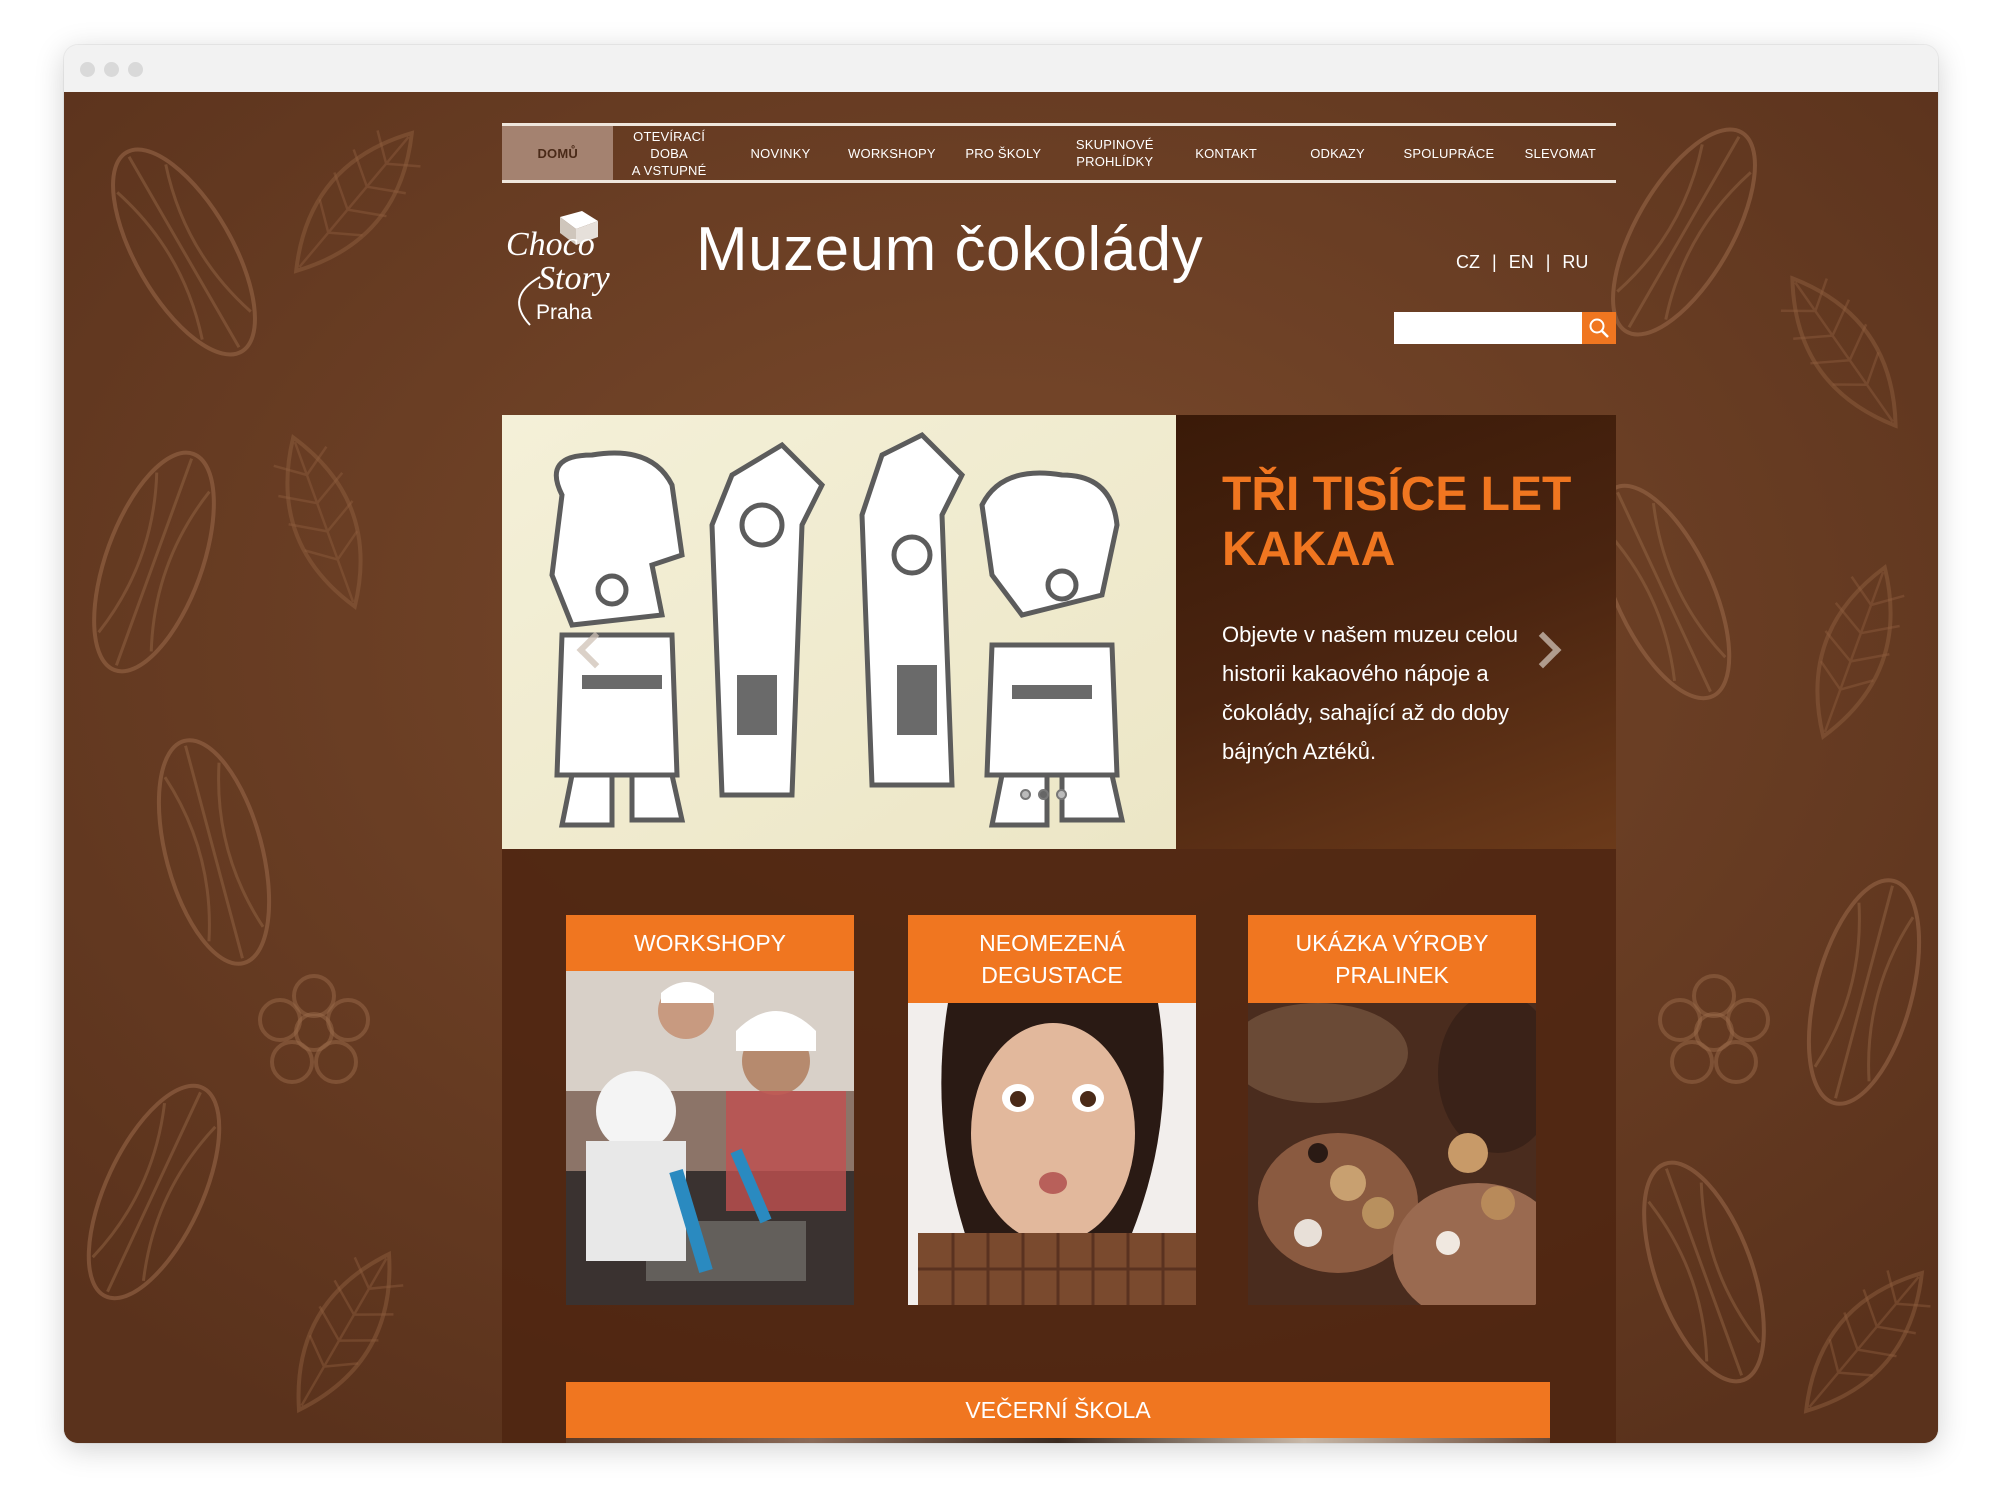 Image resolution: width=2002 pixels, height=1500 pixels. I want to click on evening-school-banner: VEČERNÍ ŠKOLA, so click(1058, 1410).